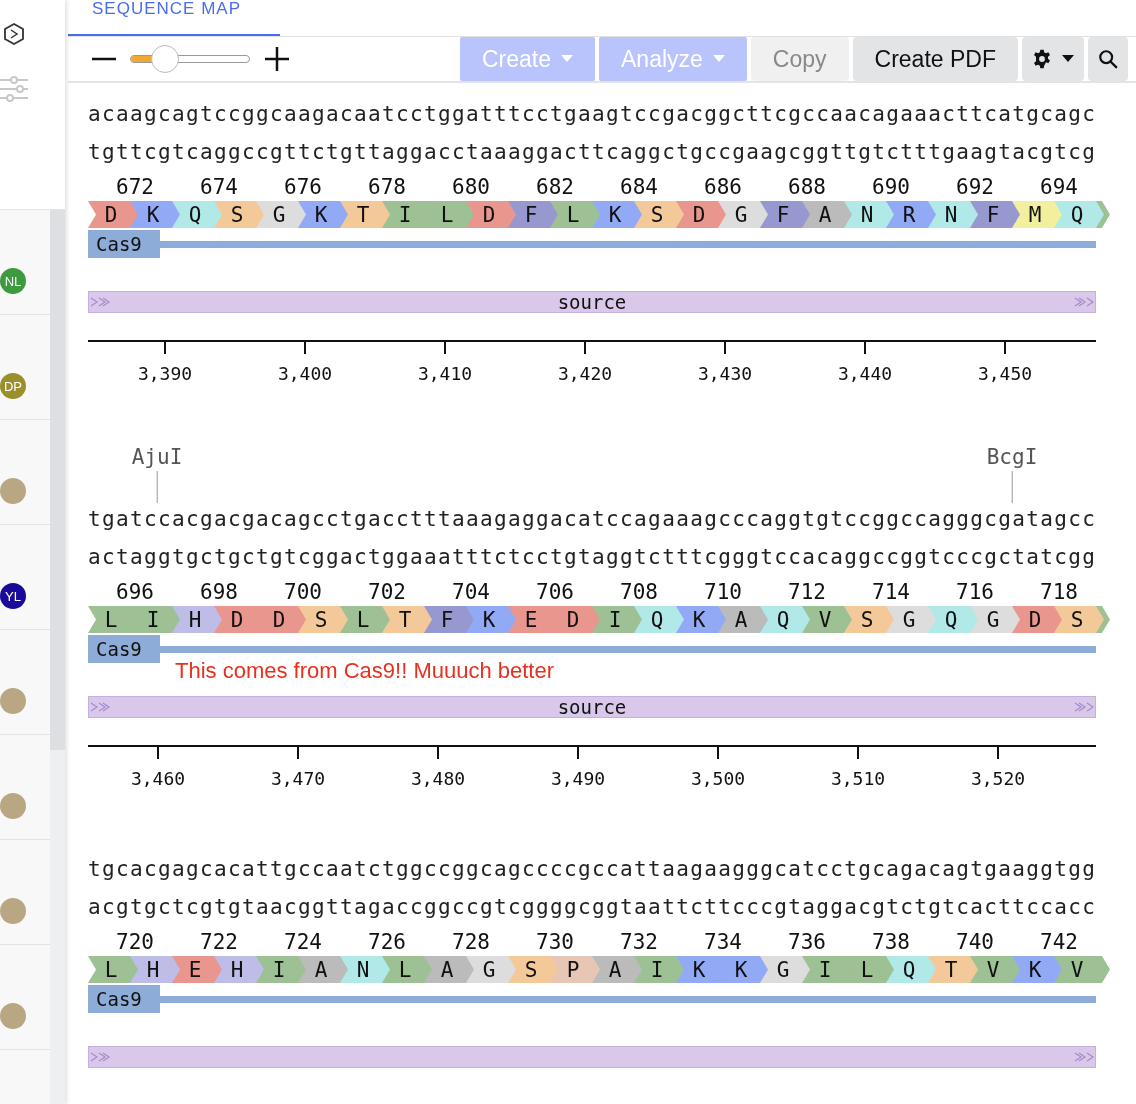 Image resolution: width=1136 pixels, height=1104 pixels. What do you see at coordinates (13, 281) in the screenshot?
I see `avatar: NL` at bounding box center [13, 281].